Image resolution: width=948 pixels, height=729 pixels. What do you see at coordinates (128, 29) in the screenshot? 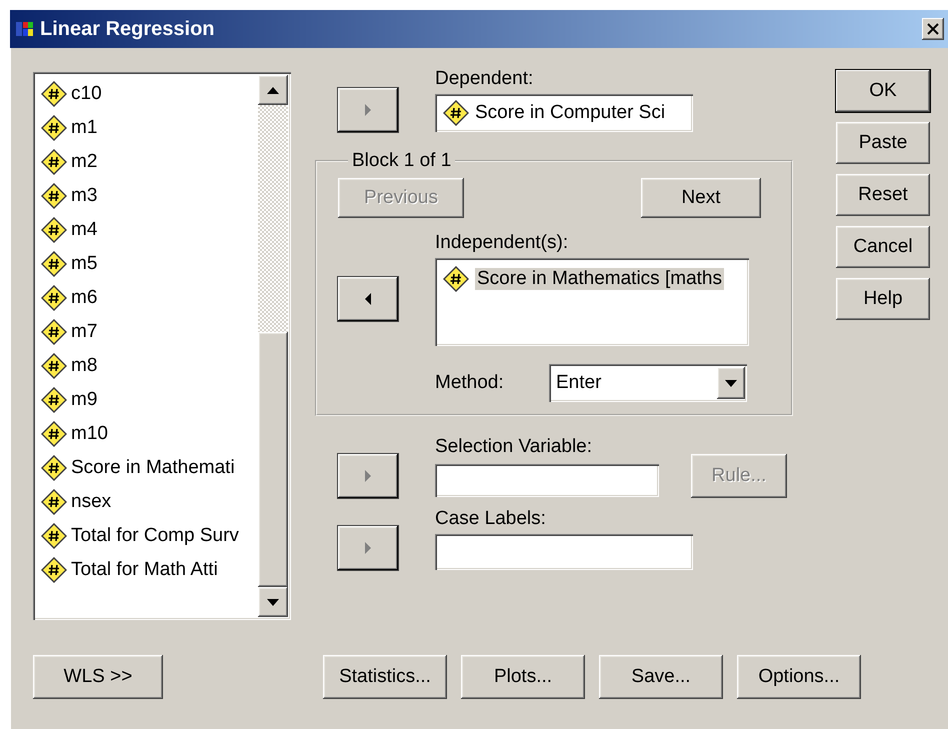
I see `window-title: Linear Regression` at bounding box center [128, 29].